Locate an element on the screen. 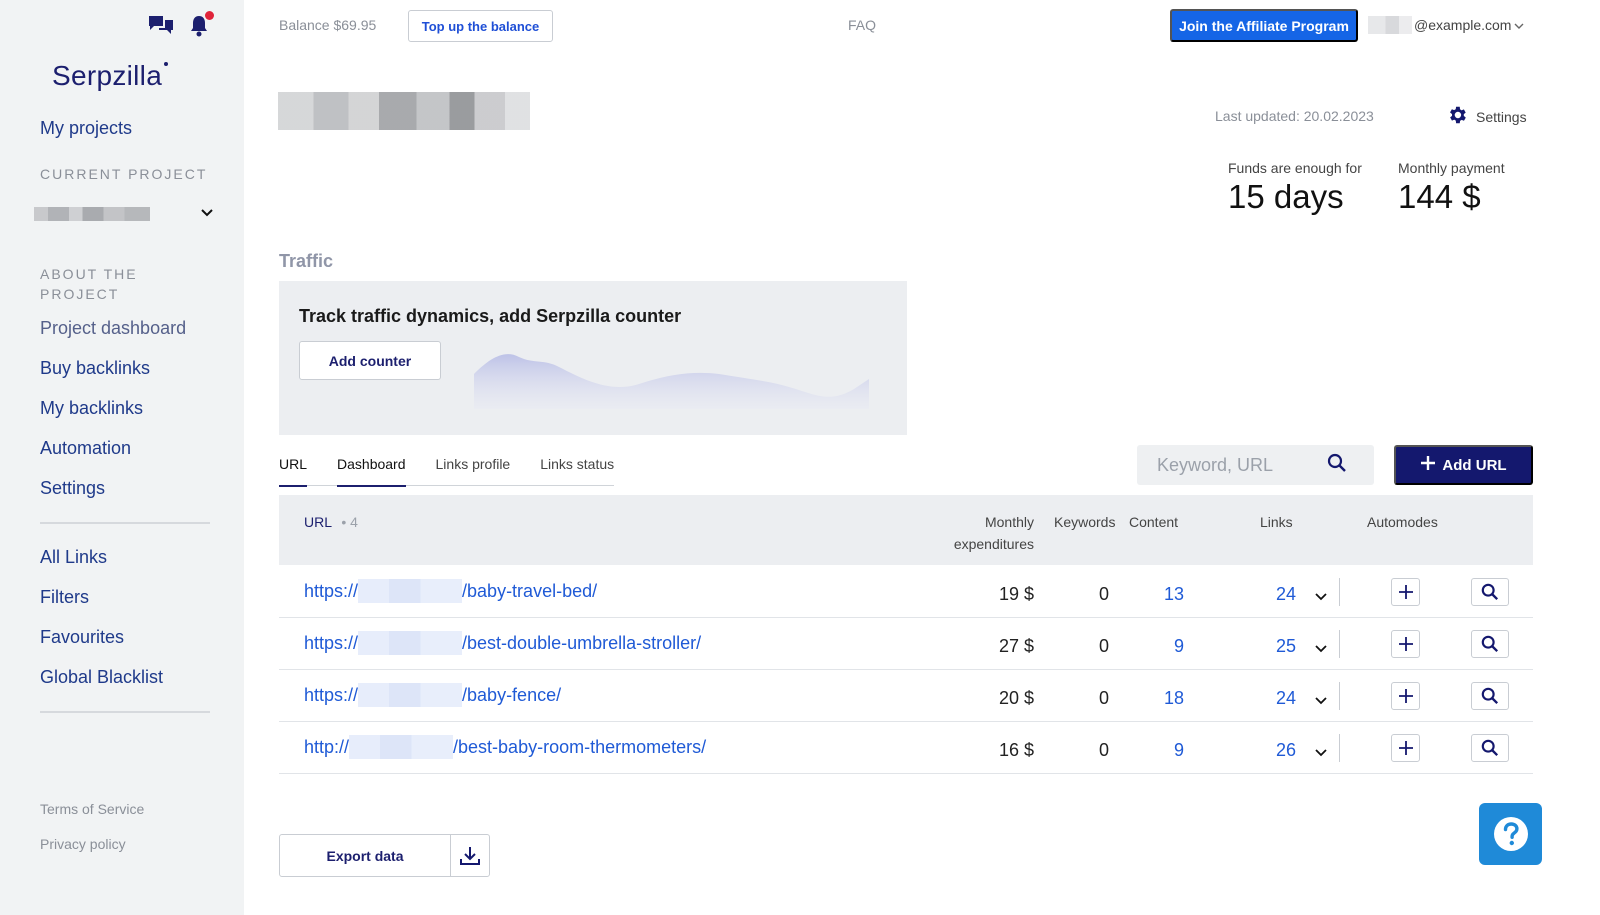  col-keywords: Keywords is located at coordinates (1084, 522).